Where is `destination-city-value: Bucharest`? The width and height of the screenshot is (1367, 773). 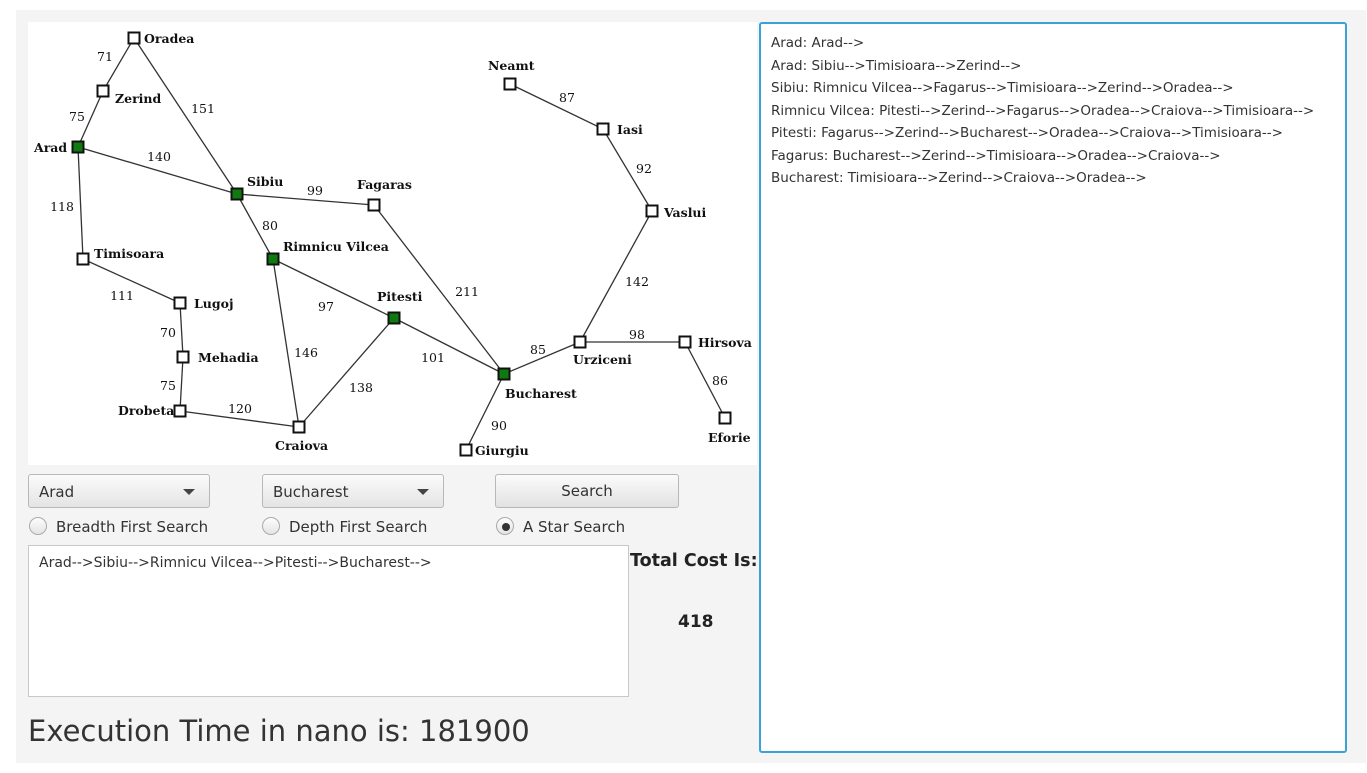
destination-city-value: Bucharest is located at coordinates (311, 492).